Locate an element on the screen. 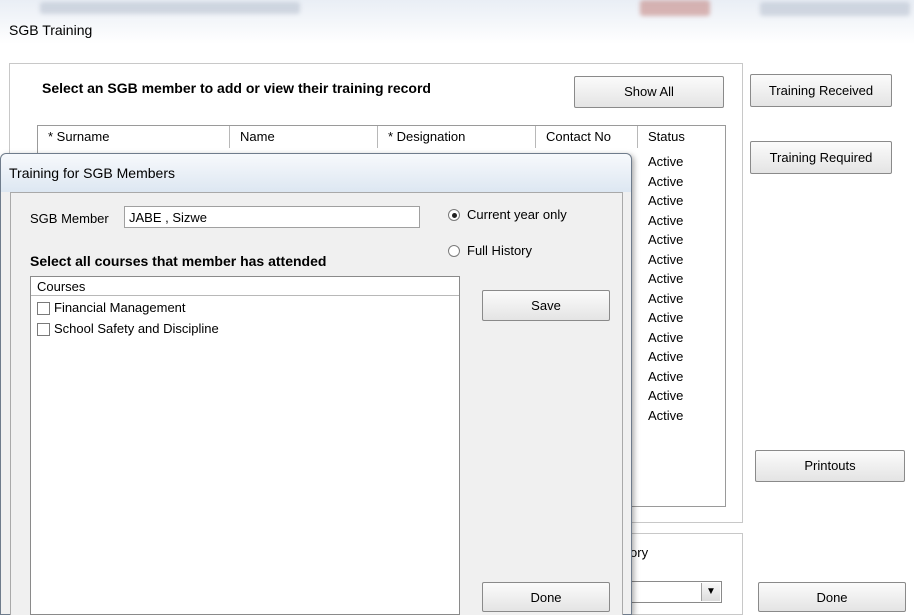 The image size is (914, 615). show-all-button: Show All is located at coordinates (649, 92).